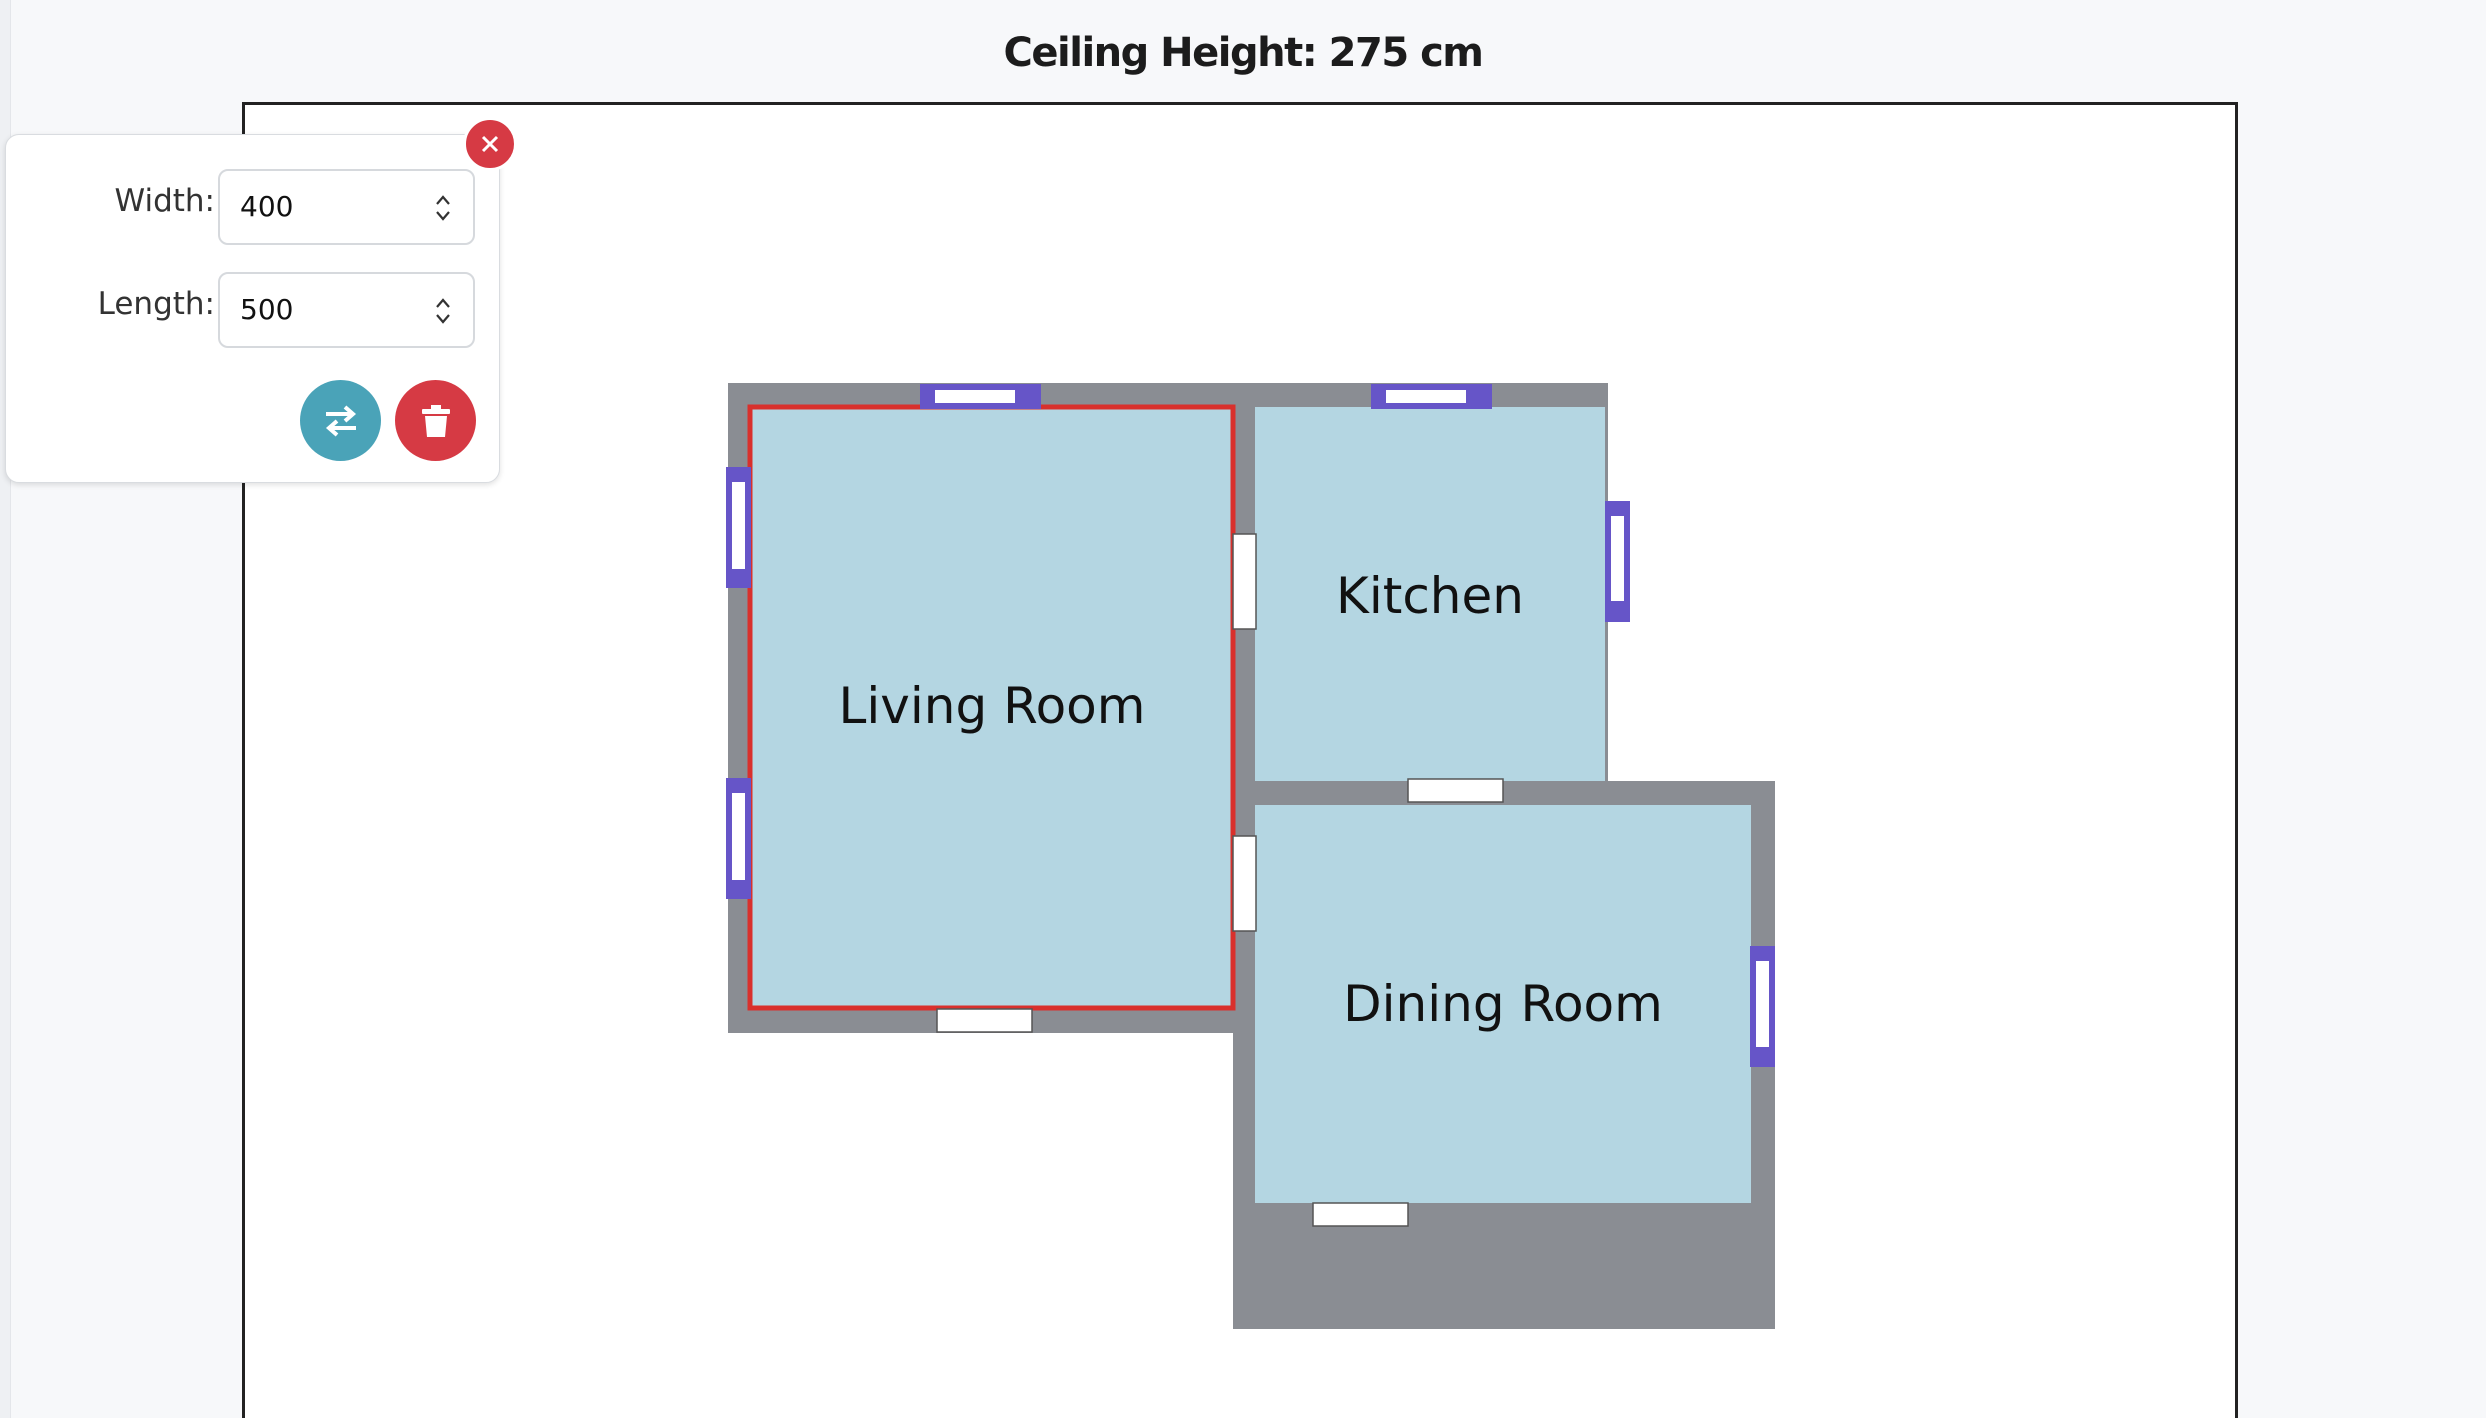 Image resolution: width=2486 pixels, height=1418 pixels. Describe the element at coordinates (1431, 396) in the screenshot. I see `window-kitchen-top` at that location.